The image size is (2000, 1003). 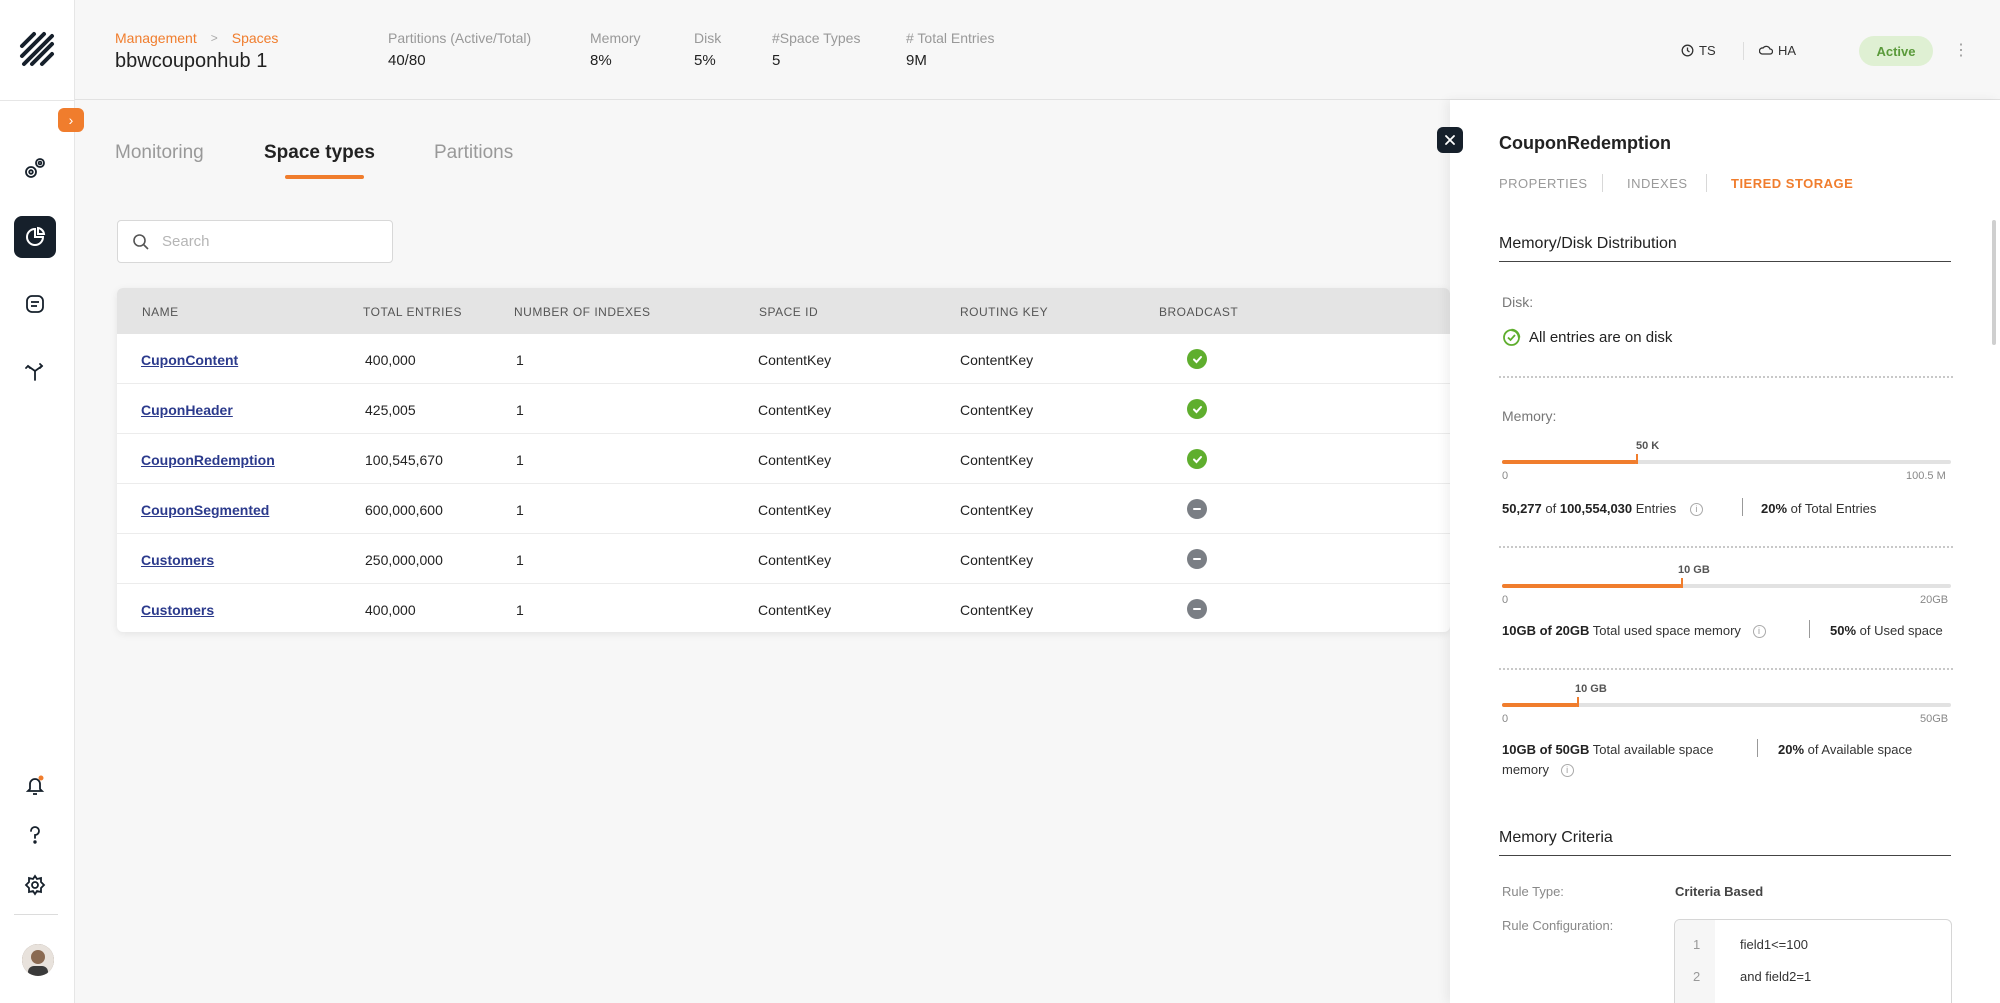 What do you see at coordinates (705, 60) in the screenshot?
I see `stat-value: 5%` at bounding box center [705, 60].